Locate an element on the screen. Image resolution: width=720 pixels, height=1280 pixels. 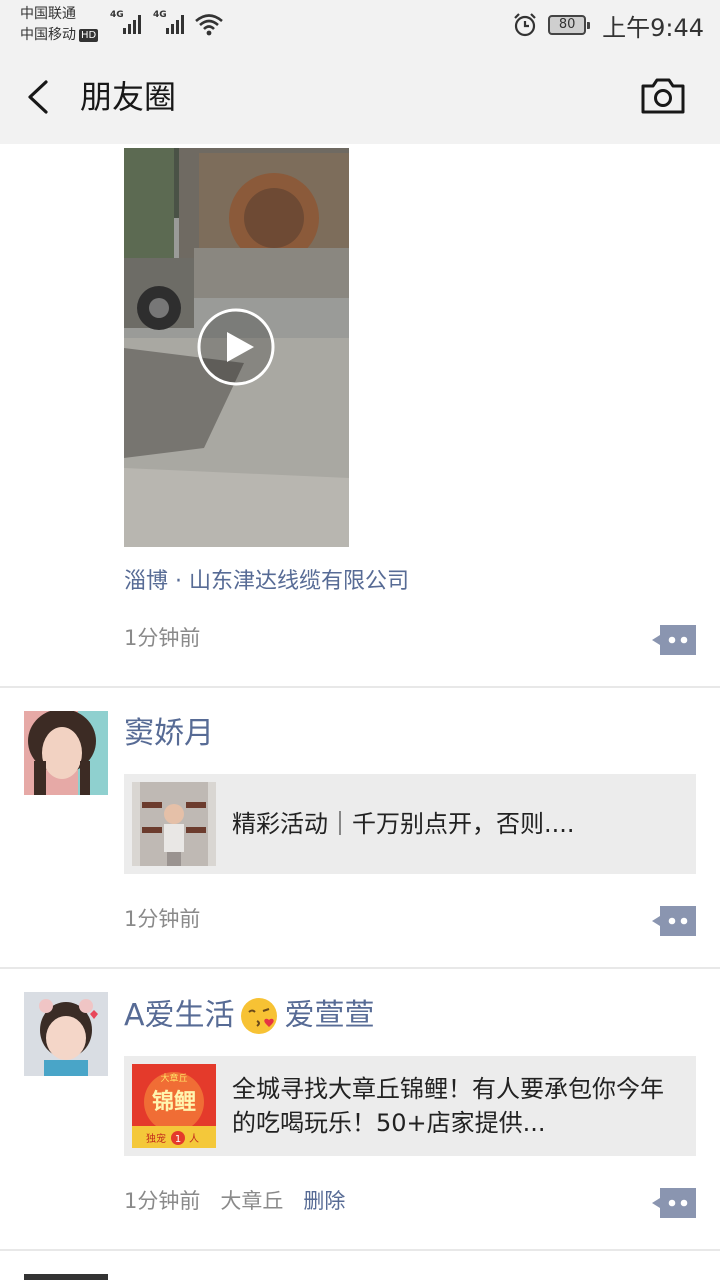
chevron-left-icon is located at coordinates (40, 97).